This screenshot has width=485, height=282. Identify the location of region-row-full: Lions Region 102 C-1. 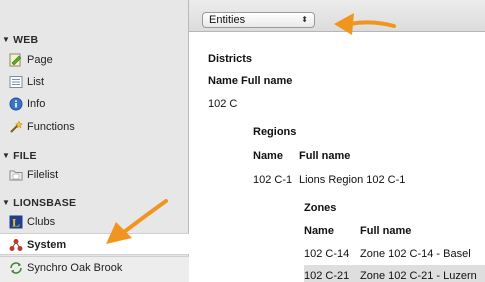
(352, 180).